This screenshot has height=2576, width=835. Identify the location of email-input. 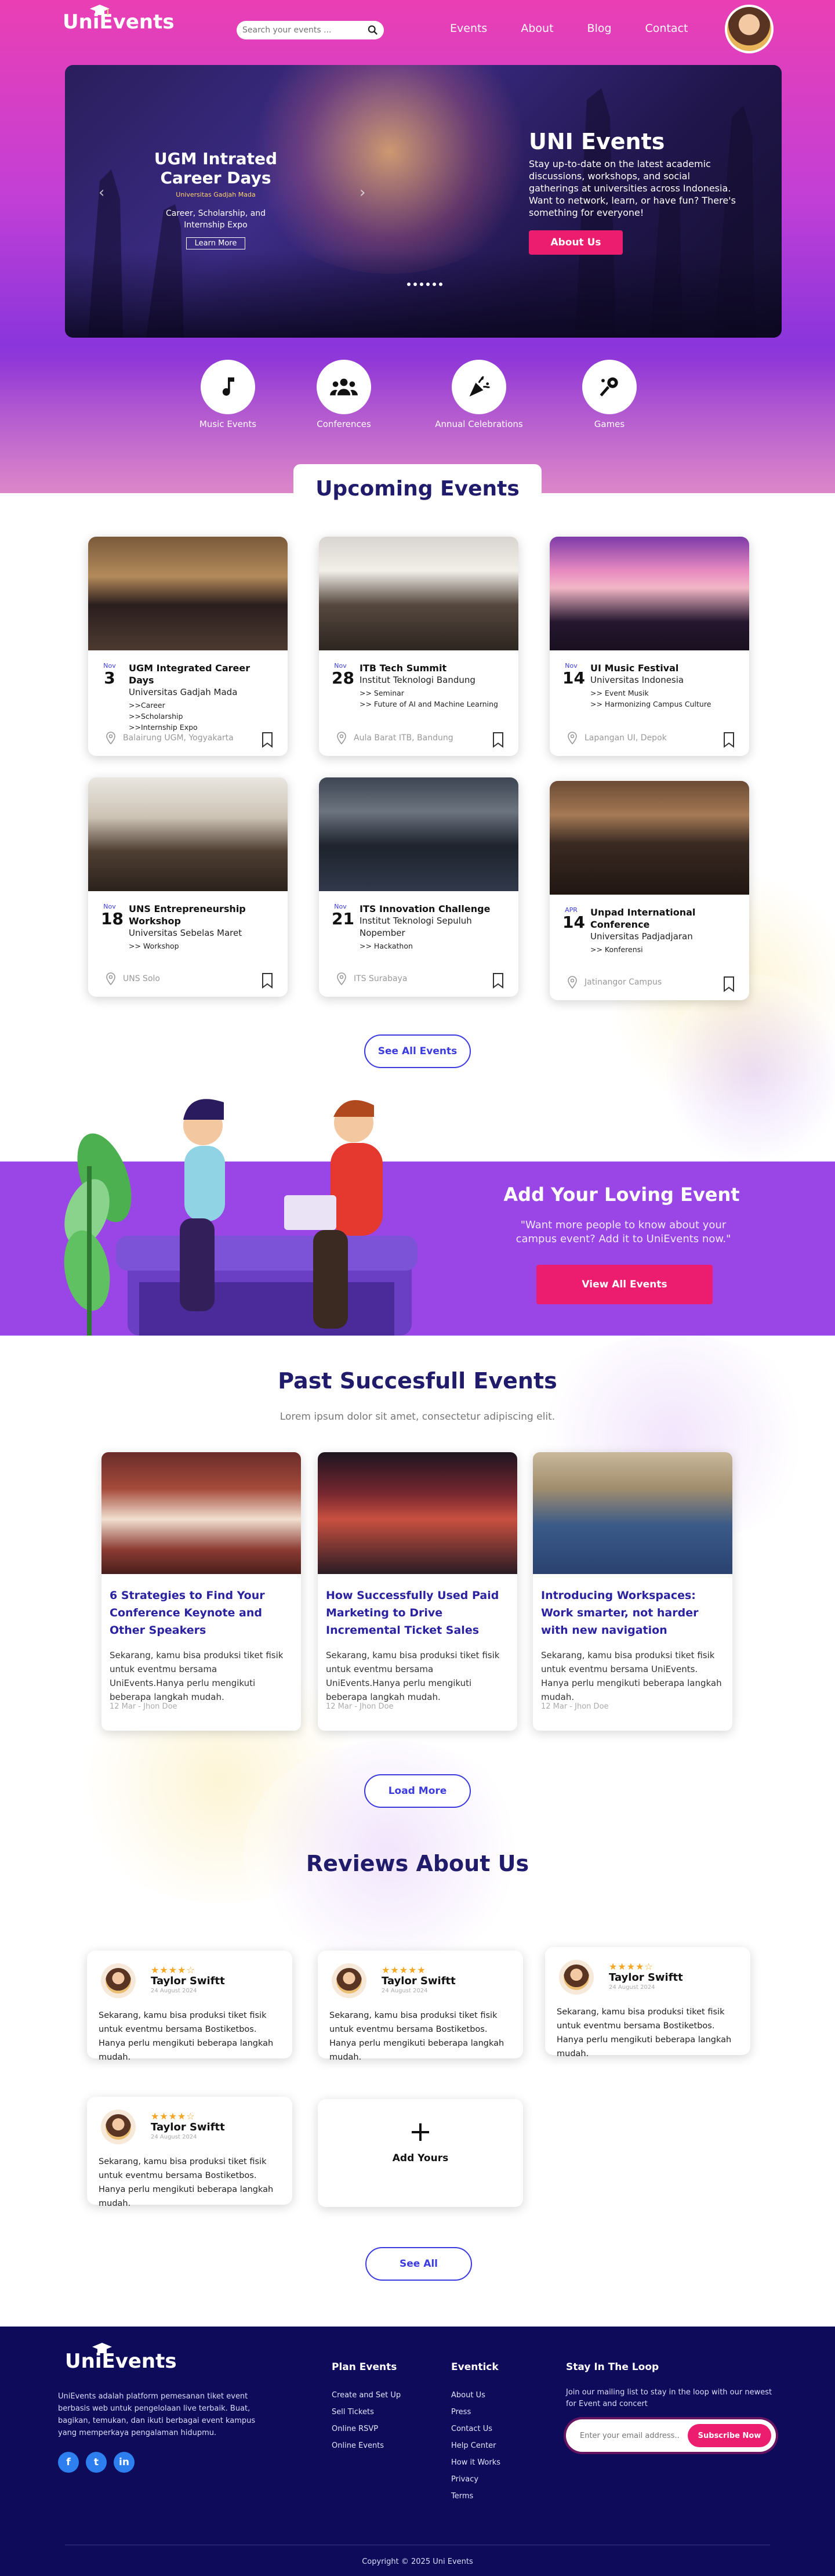
(634, 2435).